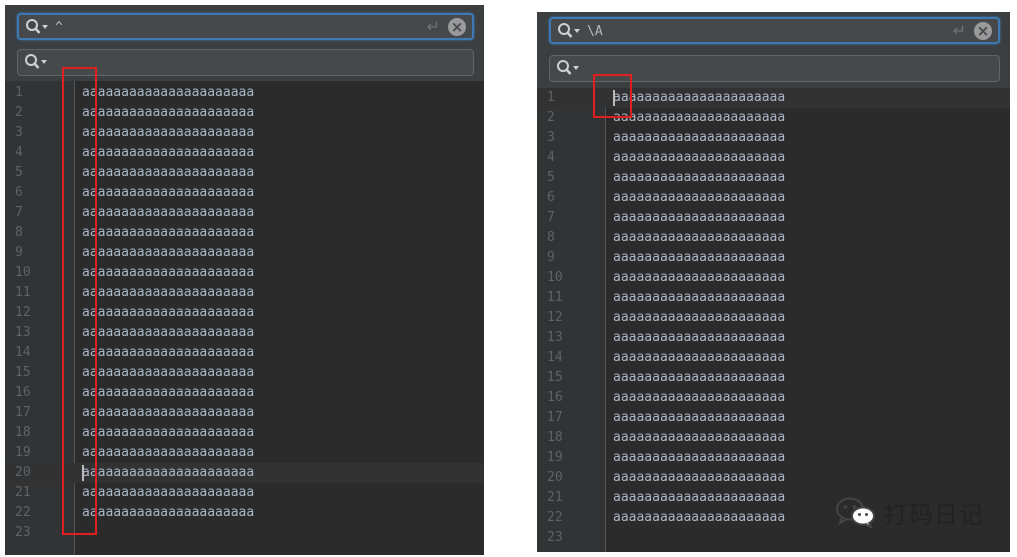  Describe the element at coordinates (23, 272) in the screenshot. I see `line-number: 10` at that location.